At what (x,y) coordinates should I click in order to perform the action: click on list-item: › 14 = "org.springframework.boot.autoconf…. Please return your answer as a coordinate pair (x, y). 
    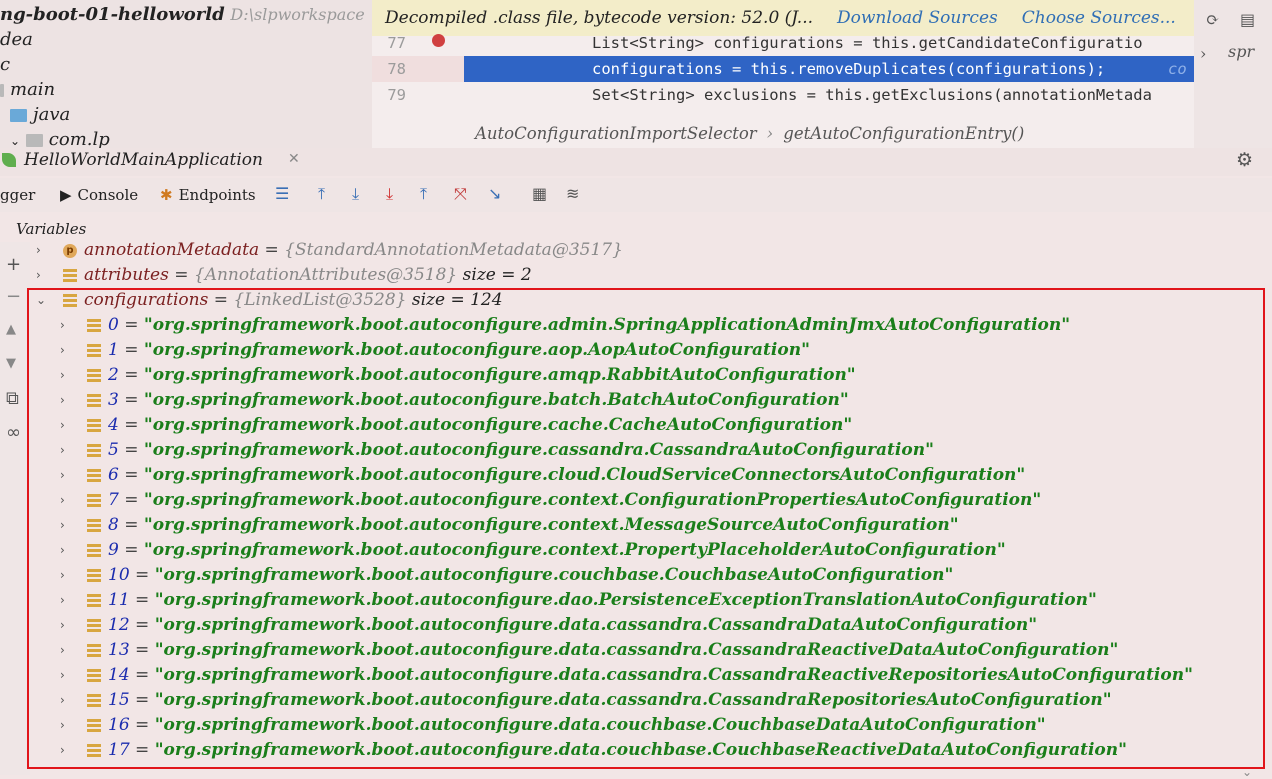
    Looking at the image, I should click on (651, 676).